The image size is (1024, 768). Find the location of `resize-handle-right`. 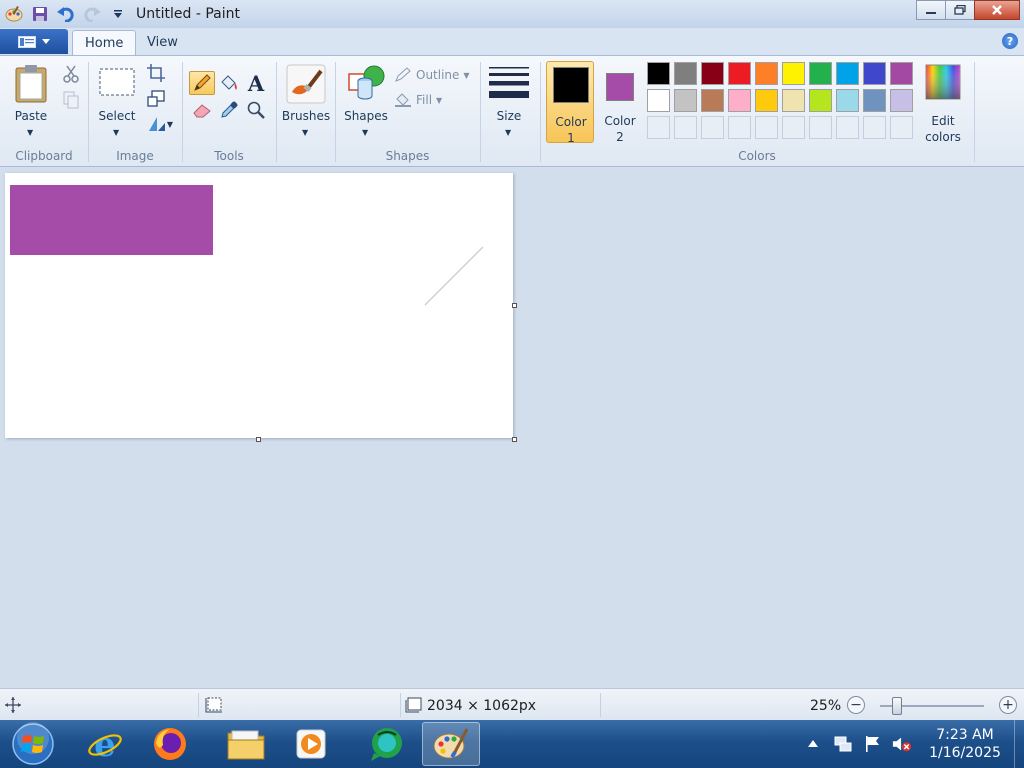

resize-handle-right is located at coordinates (514, 305).